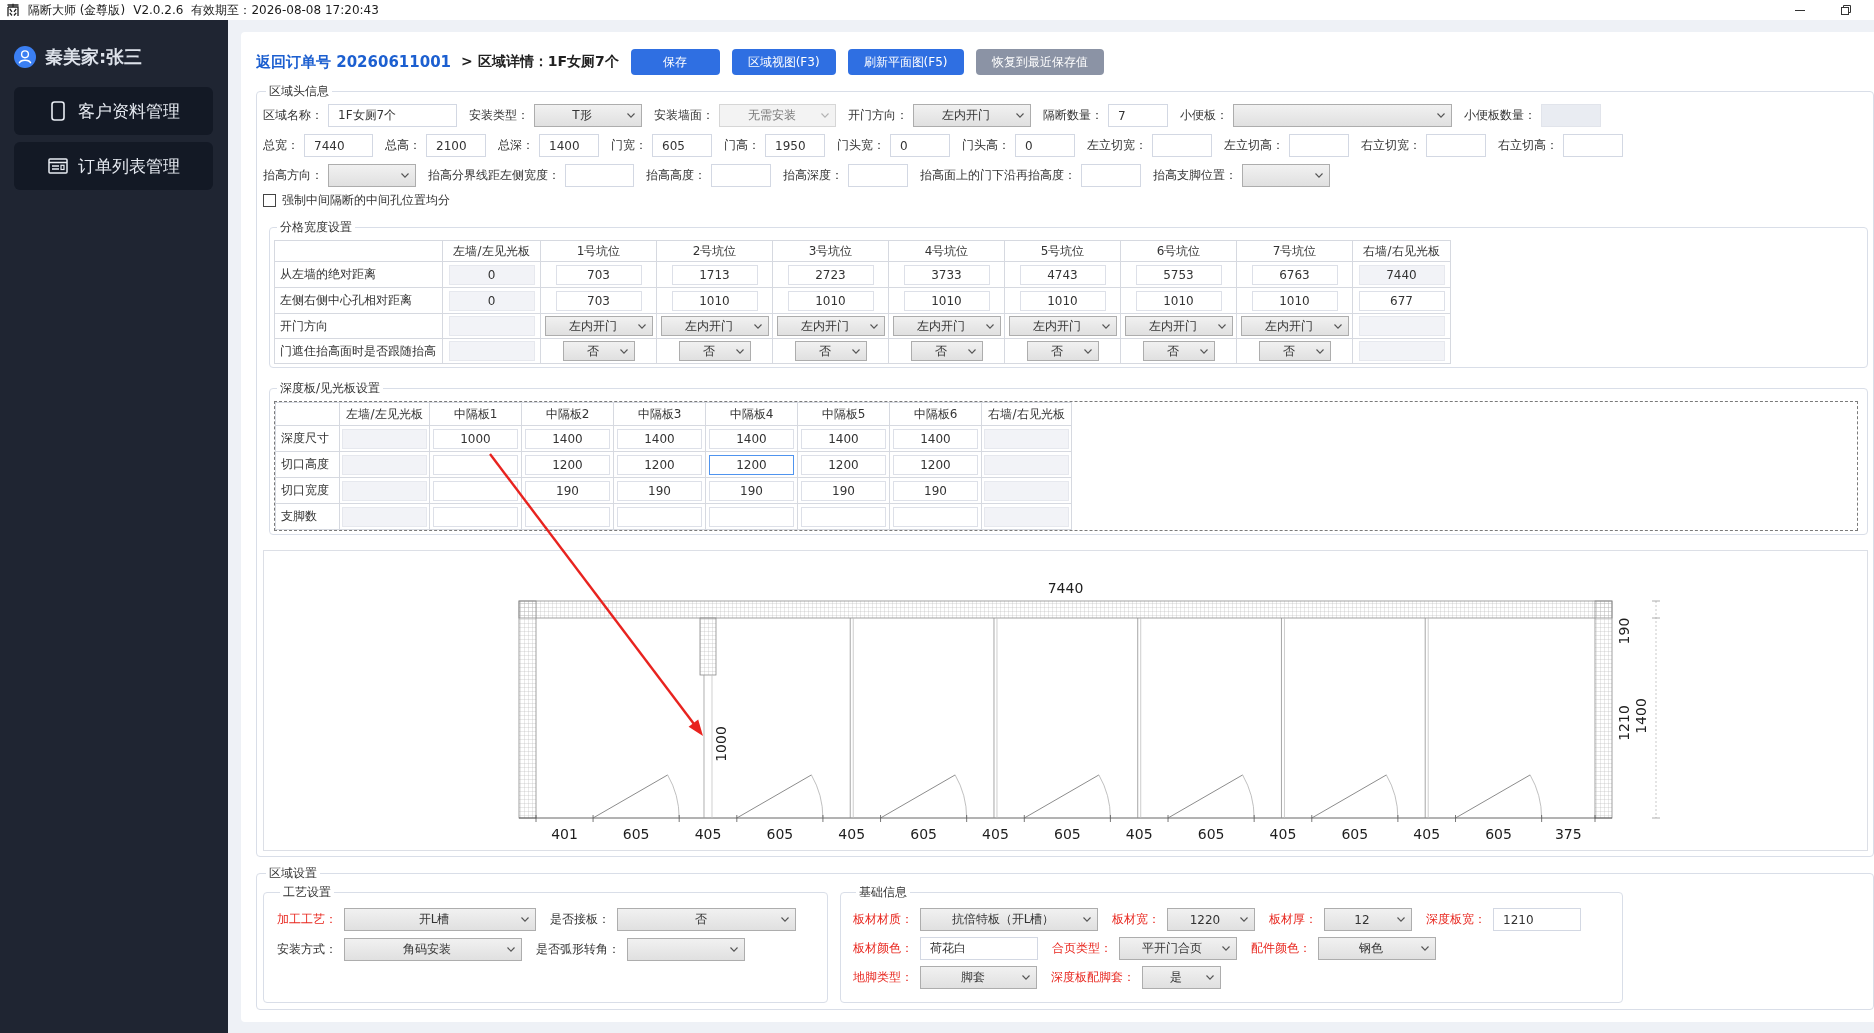  What do you see at coordinates (1178, 274) in the screenshot?
I see `input-field: 5753` at bounding box center [1178, 274].